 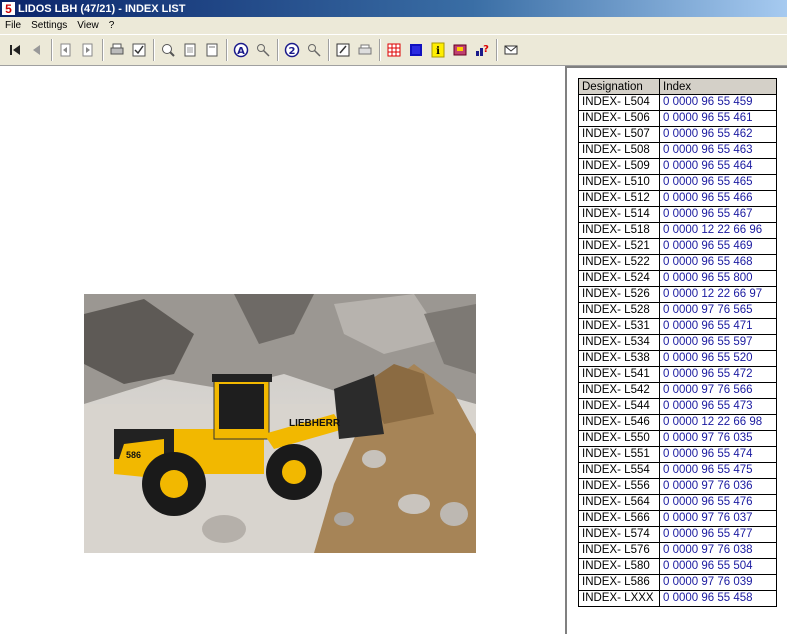 What do you see at coordinates (619, 390) in the screenshot?
I see `designation-cell: INDEX- L542` at bounding box center [619, 390].